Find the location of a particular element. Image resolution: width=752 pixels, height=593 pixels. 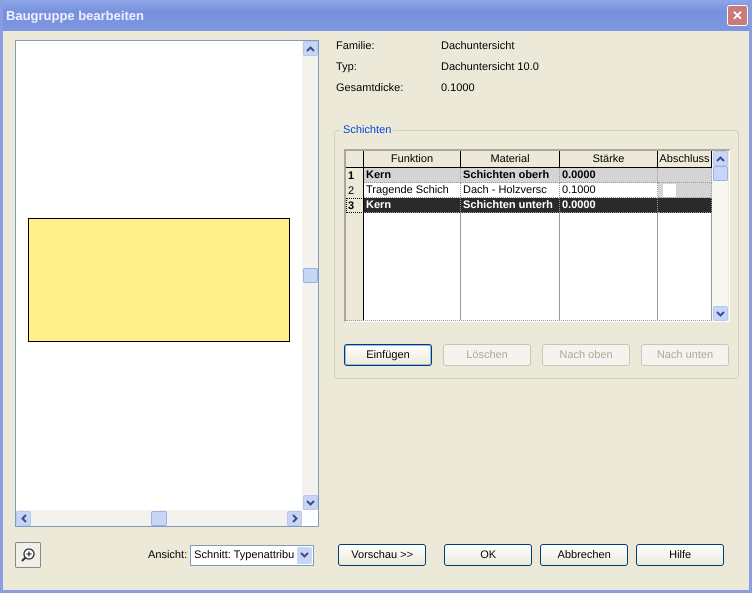

scroll-left-icon is located at coordinates (23, 518).